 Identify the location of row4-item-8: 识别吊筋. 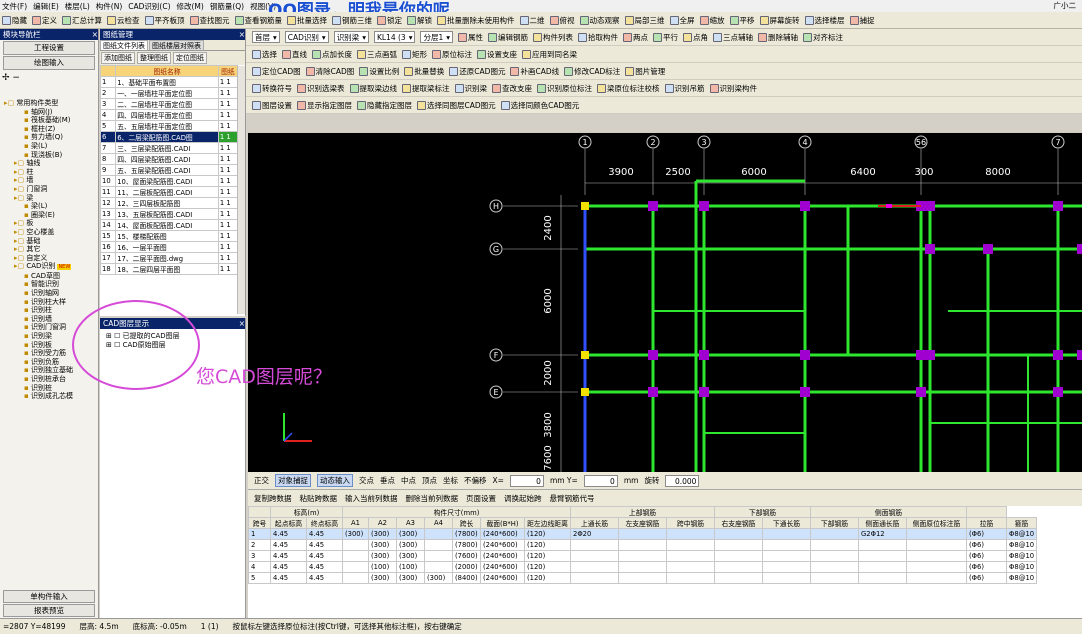
(684, 88).